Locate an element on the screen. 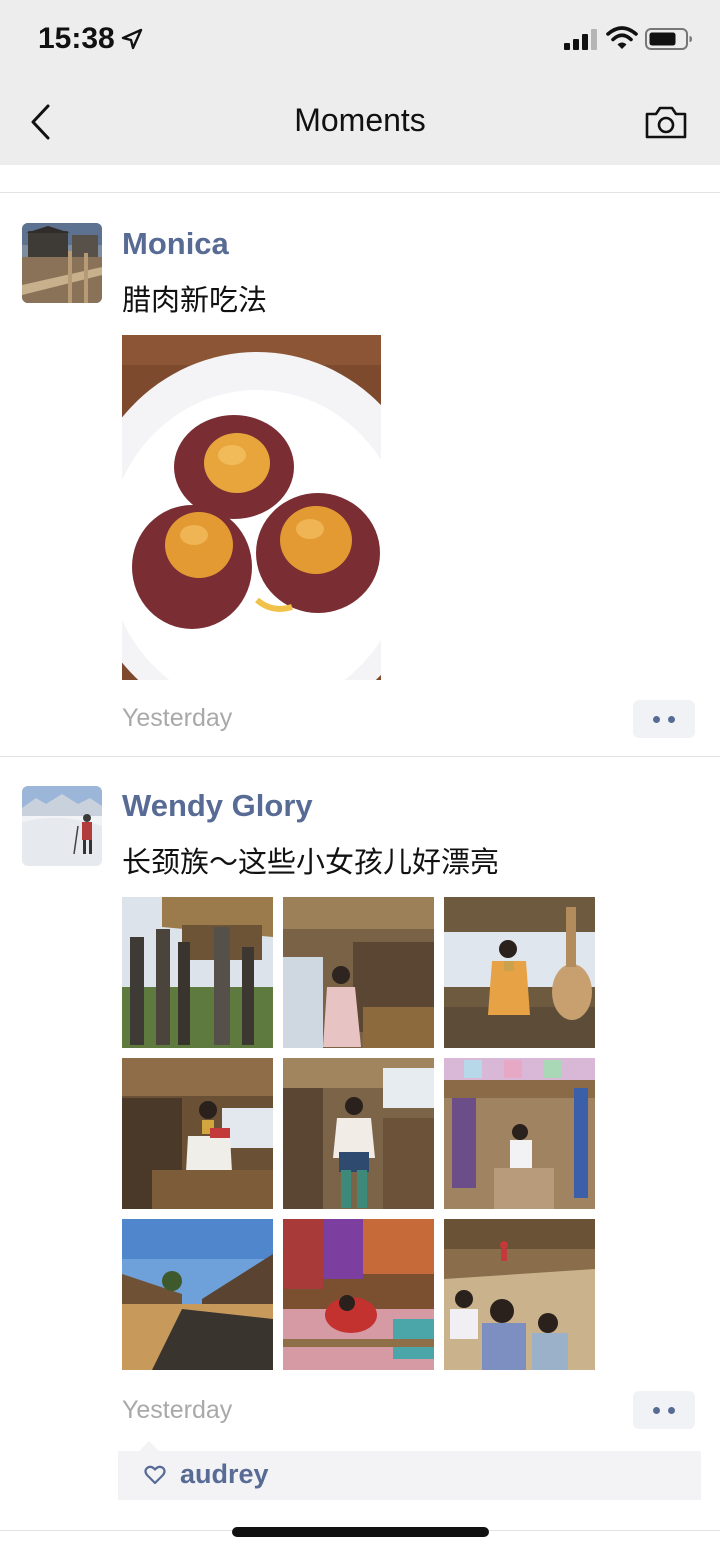  photo-meat-patties is located at coordinates (251, 507).